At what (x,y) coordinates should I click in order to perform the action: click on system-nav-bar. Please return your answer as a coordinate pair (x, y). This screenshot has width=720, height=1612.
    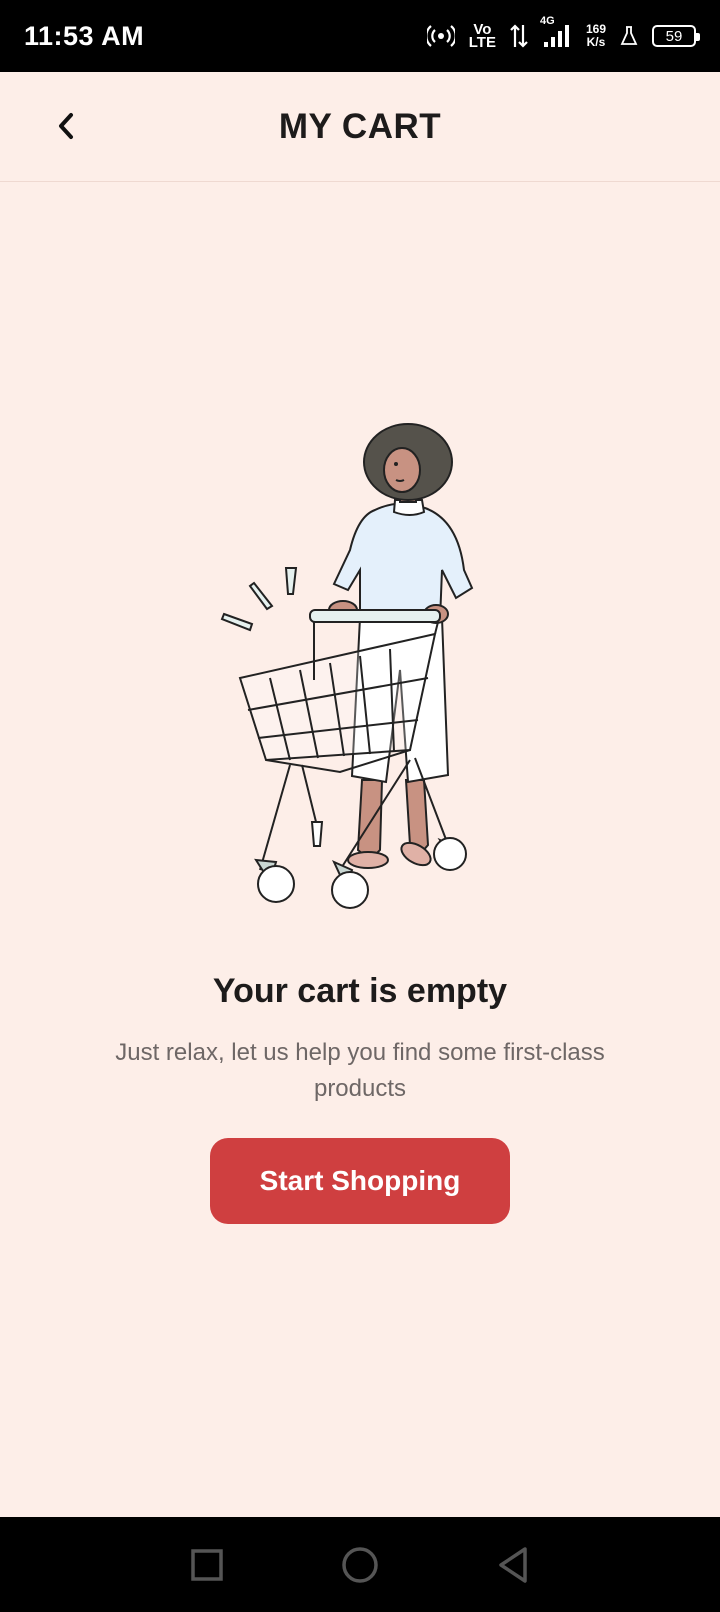
    Looking at the image, I should click on (360, 1564).